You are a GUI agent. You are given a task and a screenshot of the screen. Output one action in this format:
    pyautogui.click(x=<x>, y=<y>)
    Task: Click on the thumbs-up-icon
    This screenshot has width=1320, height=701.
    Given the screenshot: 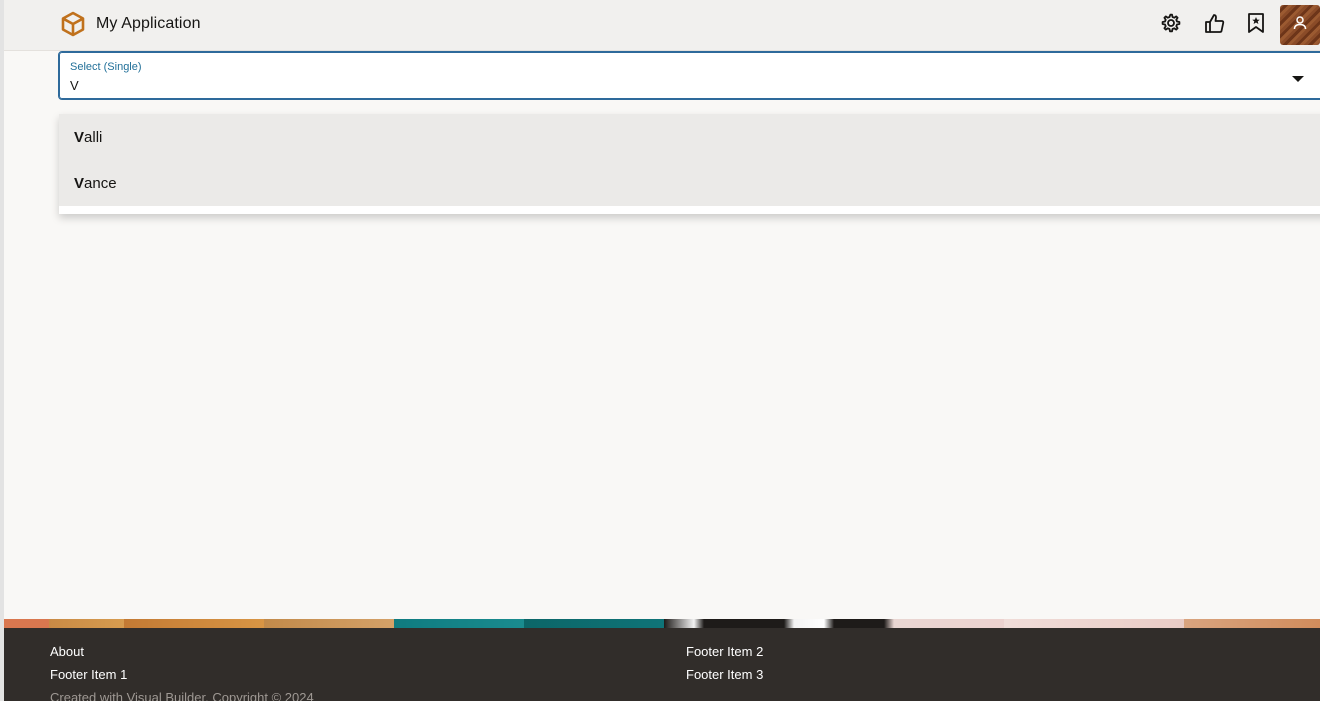 What is the action you would take?
    pyautogui.click(x=1214, y=25)
    